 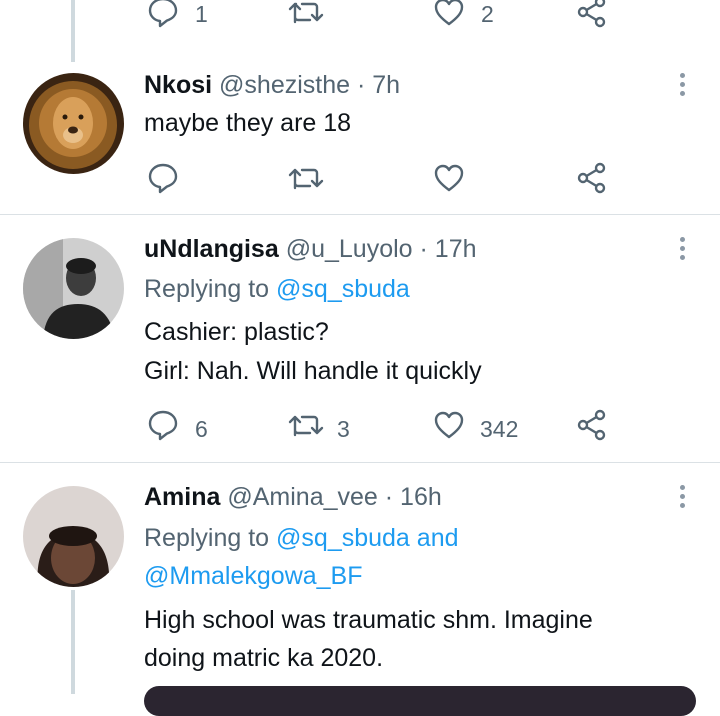 I want to click on reply-button: 1, so click(x=187, y=20).